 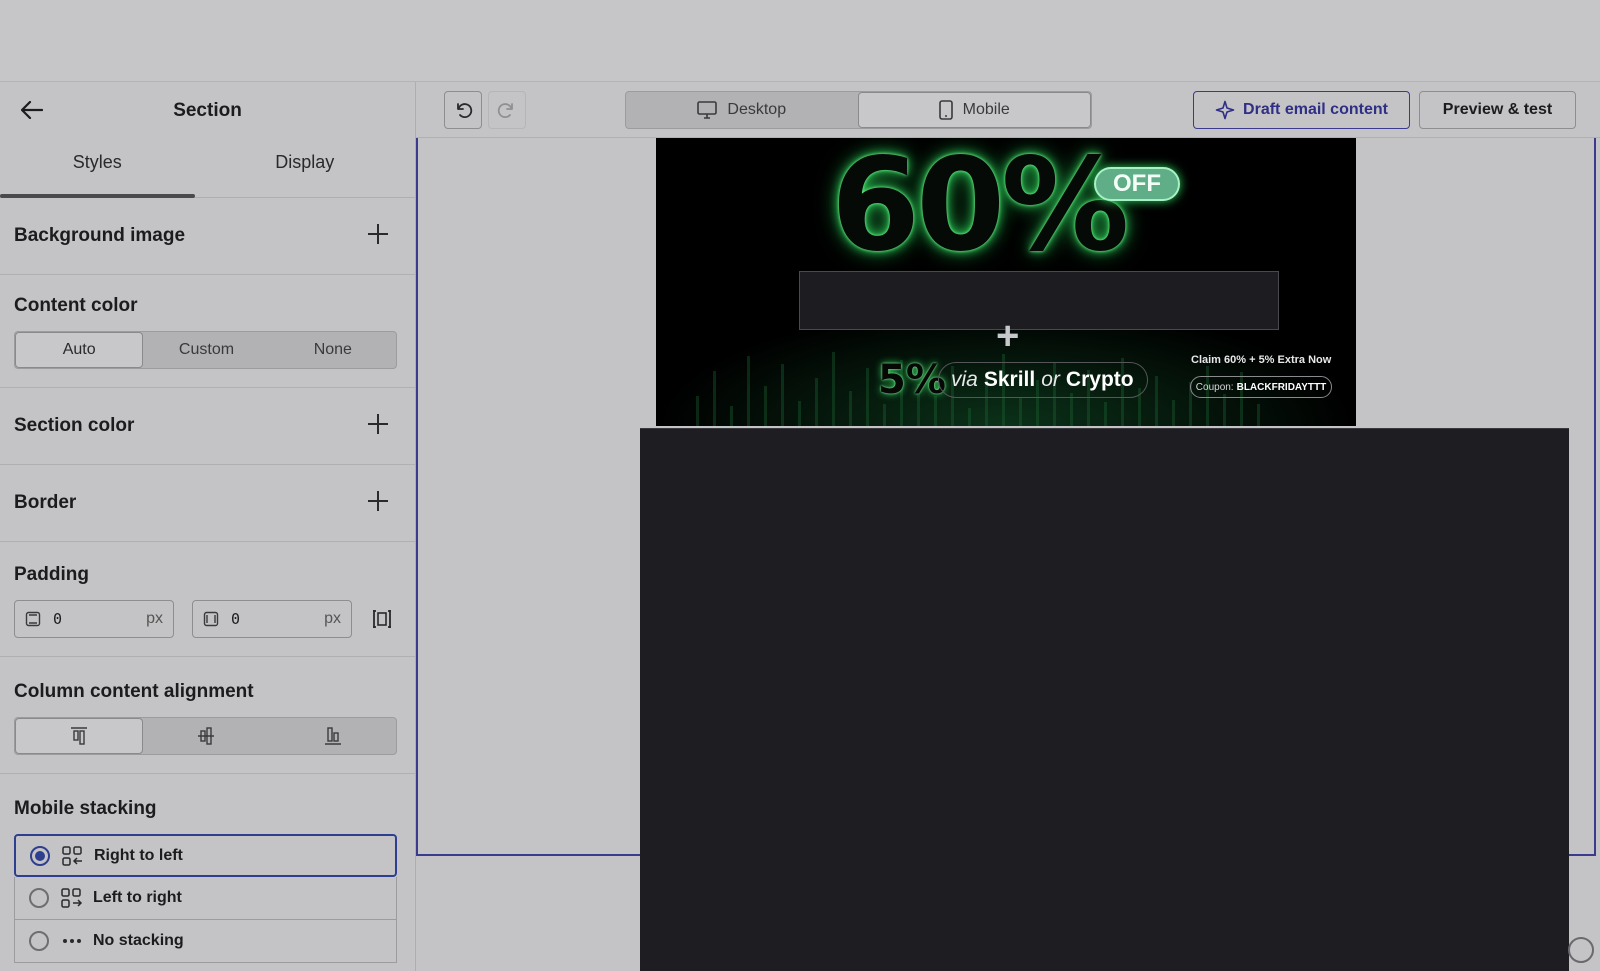 I want to click on padding-vertical-value: 0, so click(x=58, y=619).